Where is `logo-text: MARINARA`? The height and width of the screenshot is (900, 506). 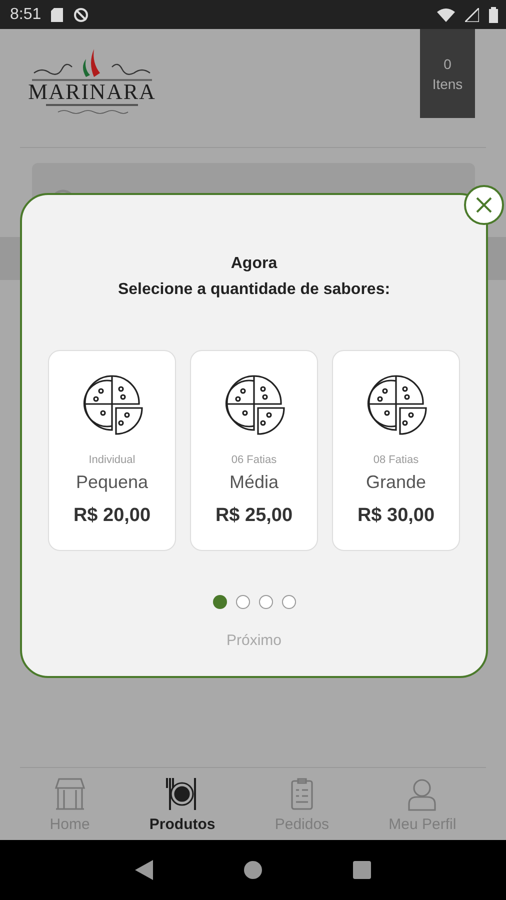
logo-text: MARINARA is located at coordinates (92, 92).